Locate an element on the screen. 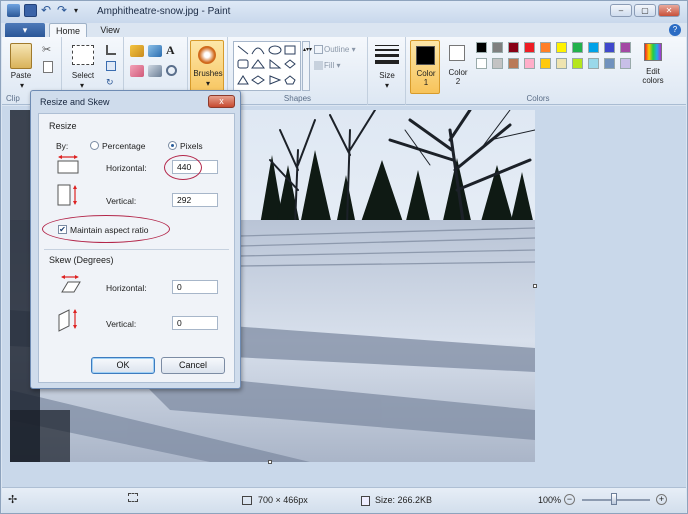  color-palette is located at coordinates (561, 58).